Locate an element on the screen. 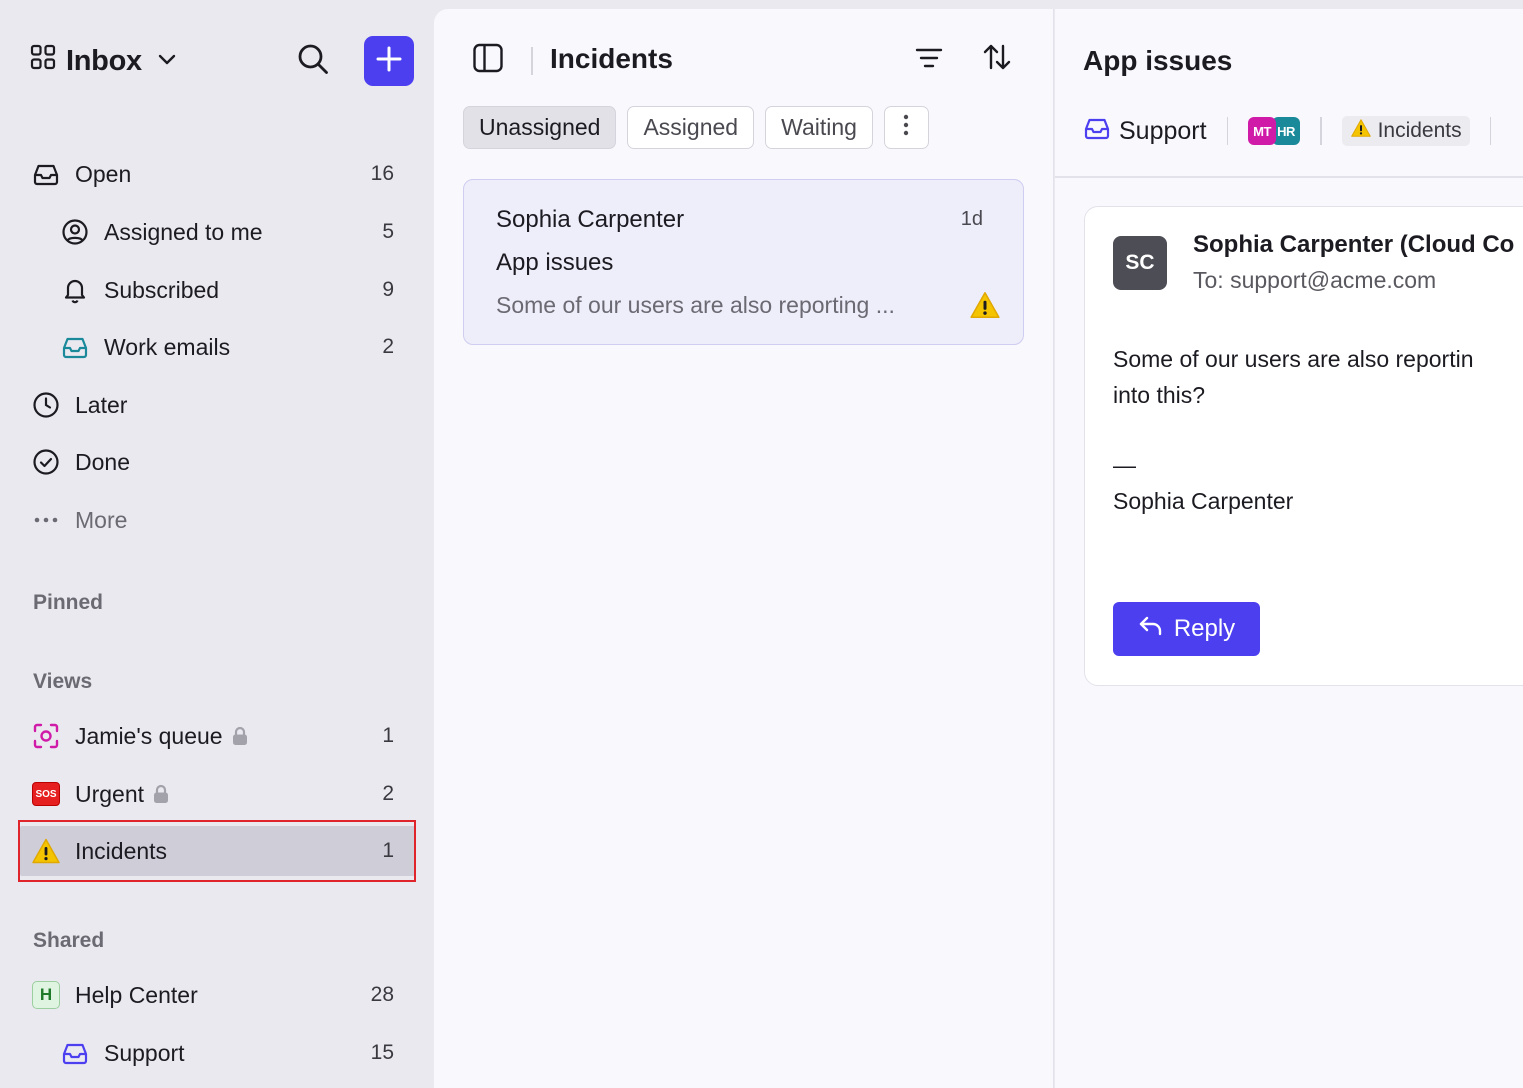  inbox-title: Inbox is located at coordinates (104, 60).